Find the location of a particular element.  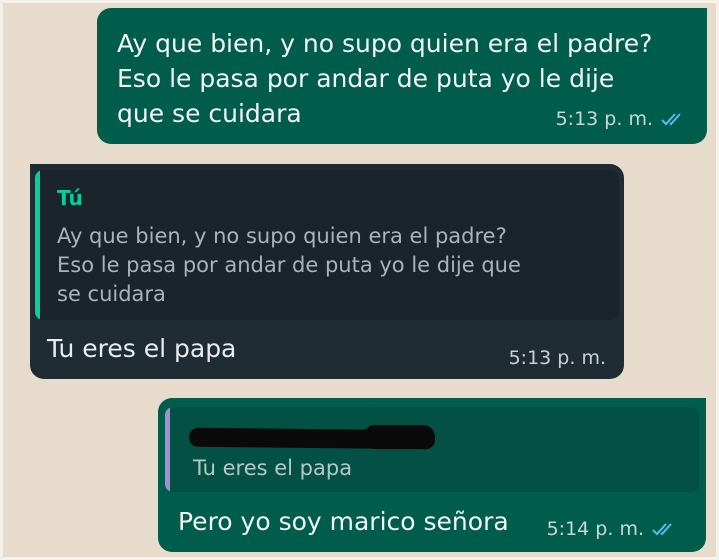

quoted-message: Tu eres el papa is located at coordinates (432, 449).